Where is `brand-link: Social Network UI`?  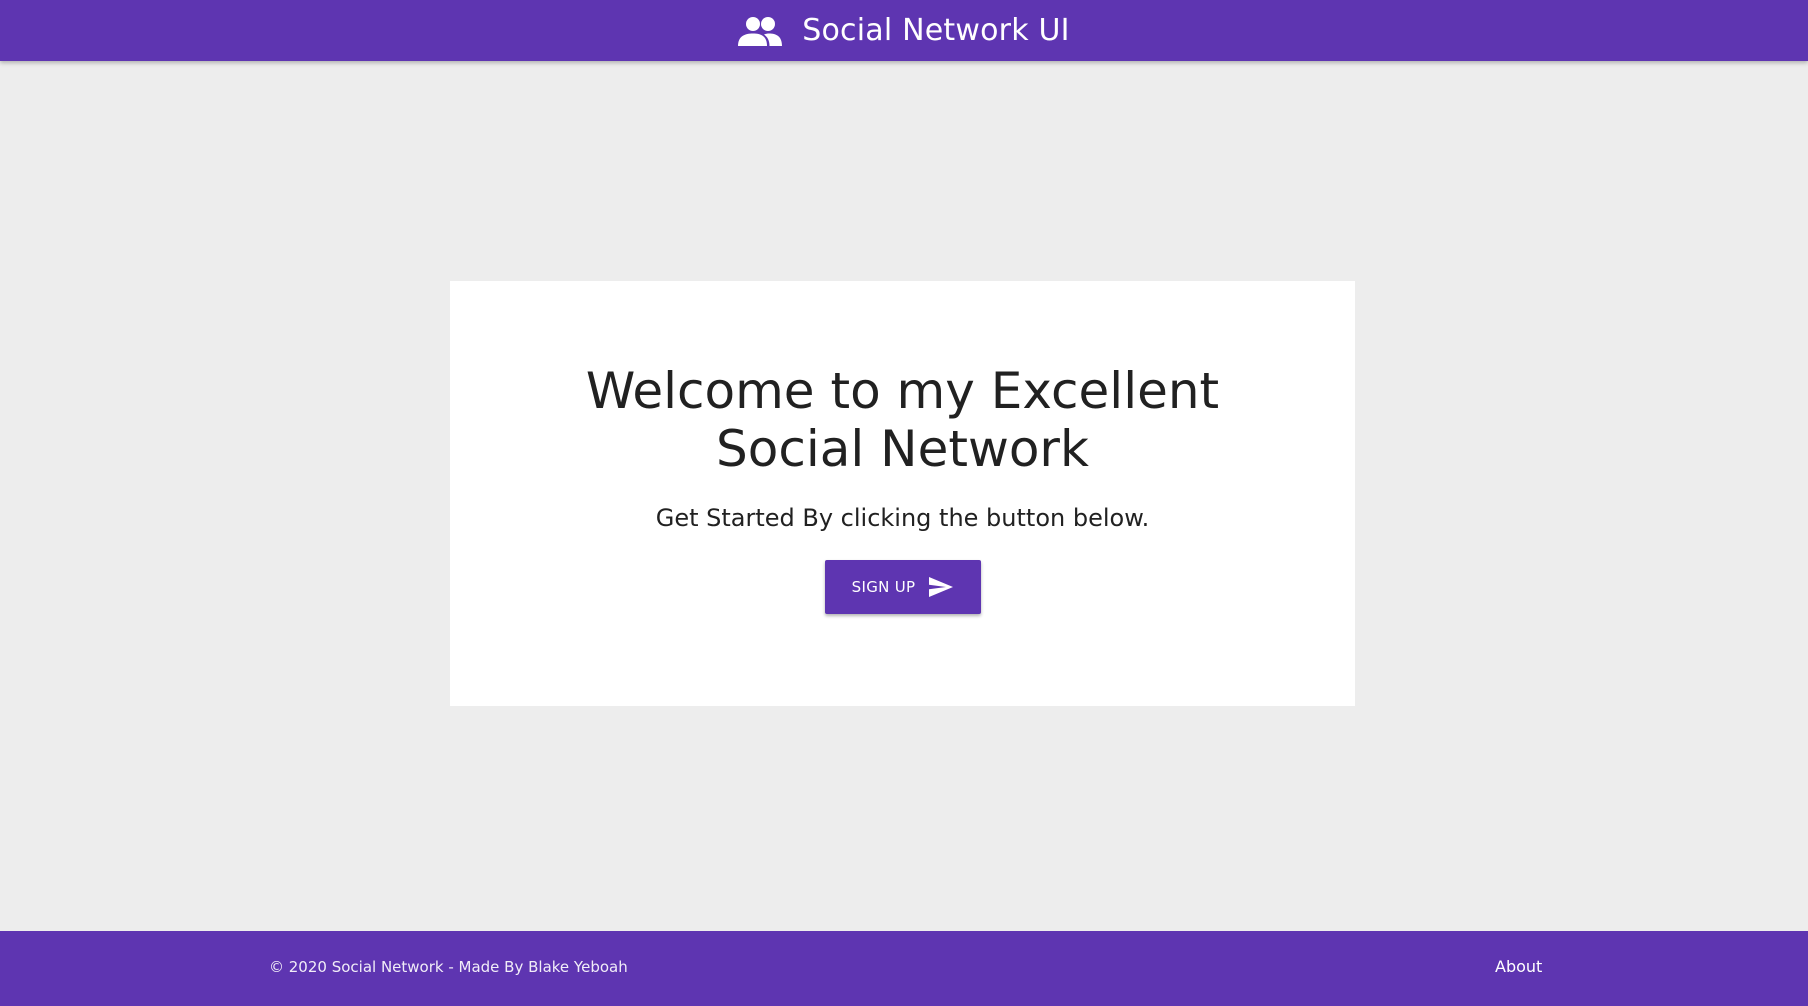 brand-link: Social Network UI is located at coordinates (904, 30).